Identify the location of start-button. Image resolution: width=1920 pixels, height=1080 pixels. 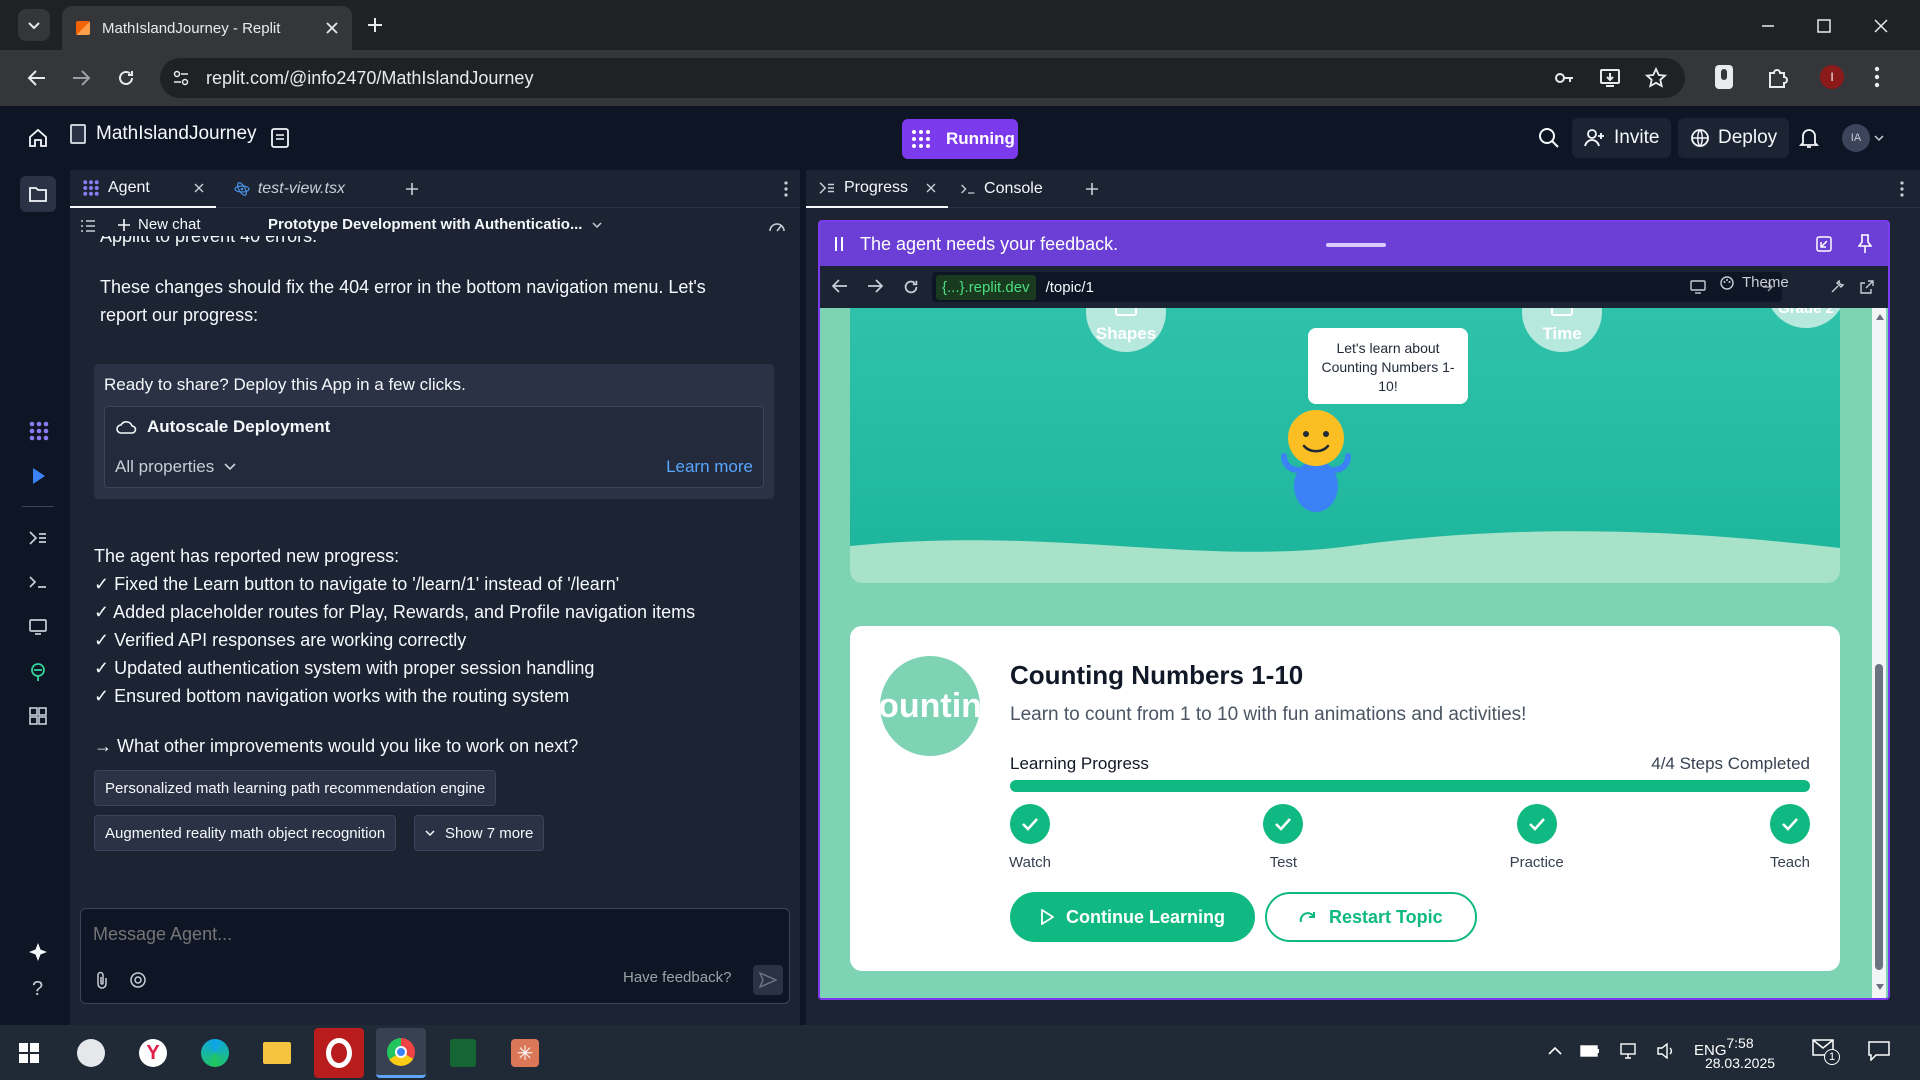
(29, 1053).